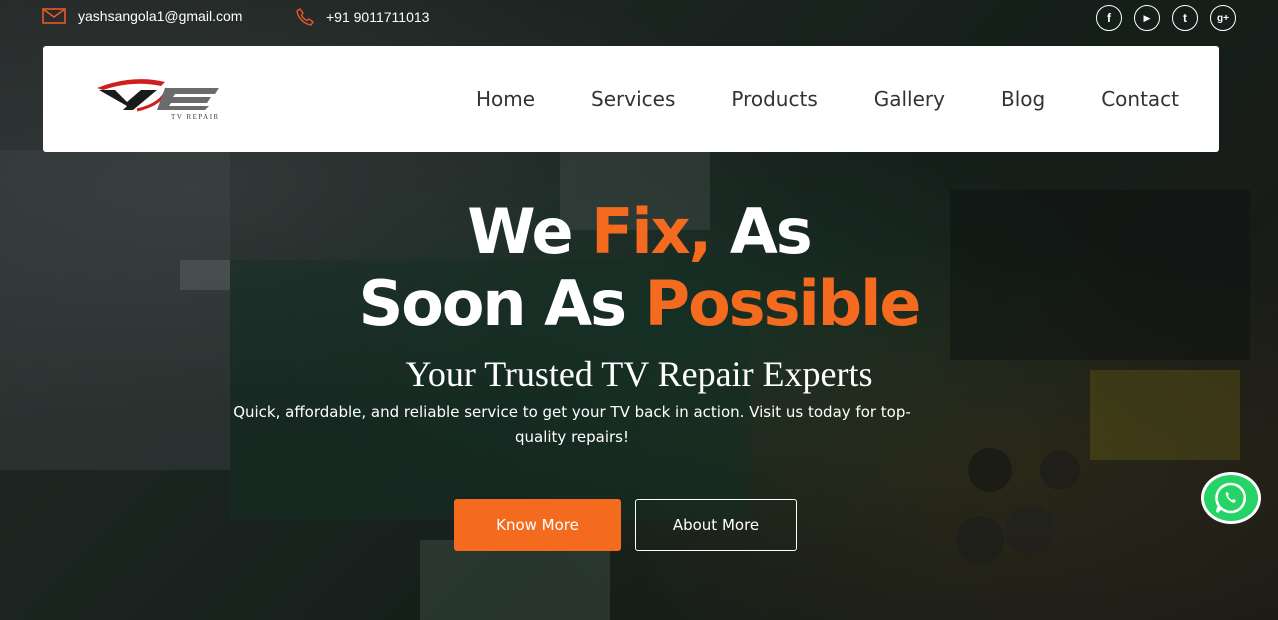 Image resolution: width=1278 pixels, height=620 pixels. Describe the element at coordinates (501, 303) in the screenshot. I see `headline-soon-as: Soon As` at that location.